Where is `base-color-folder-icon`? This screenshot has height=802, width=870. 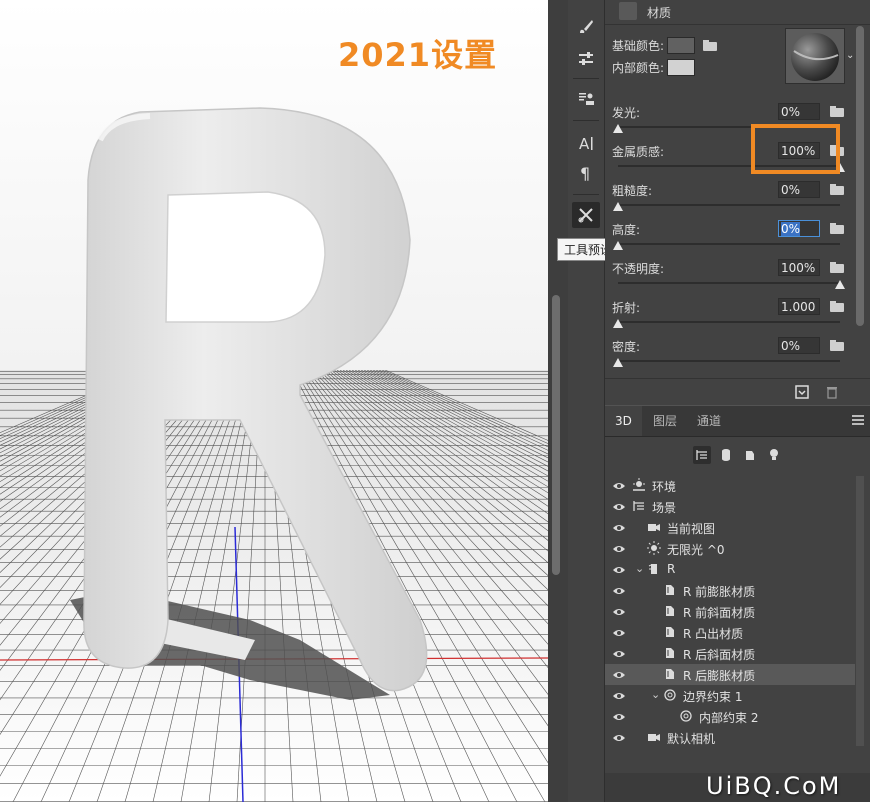
base-color-folder-icon is located at coordinates (710, 45).